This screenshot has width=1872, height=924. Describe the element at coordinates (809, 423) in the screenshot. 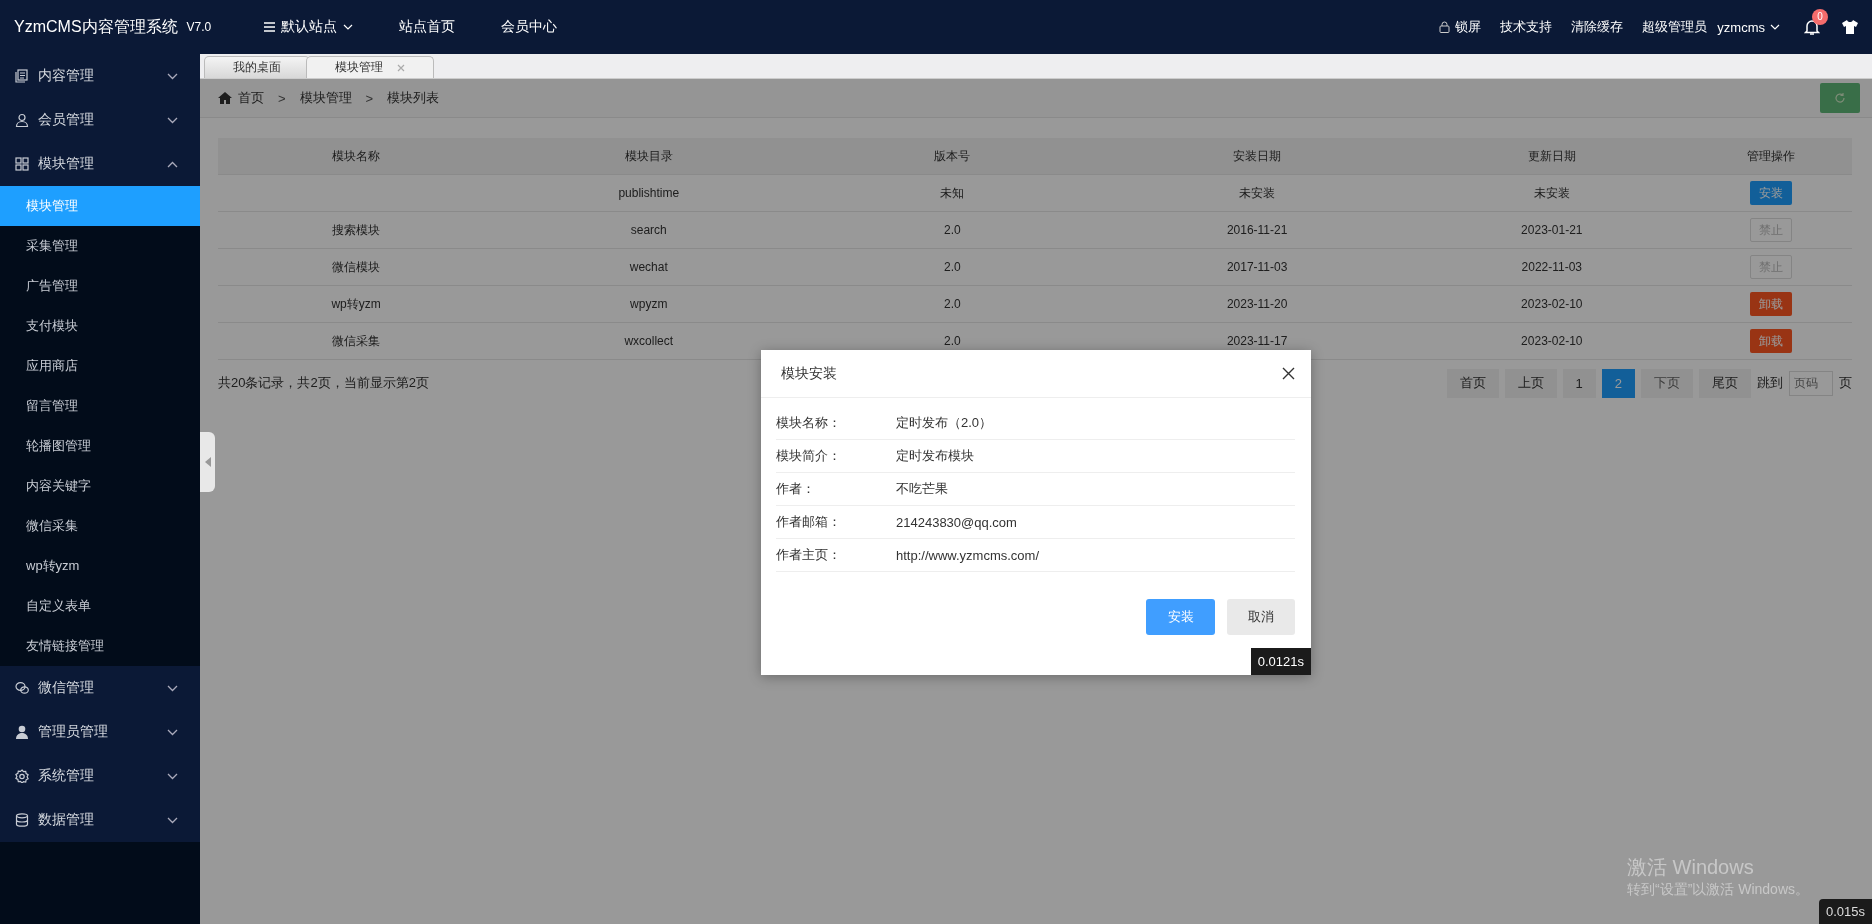

I see `field-label: 模块名称：` at that location.